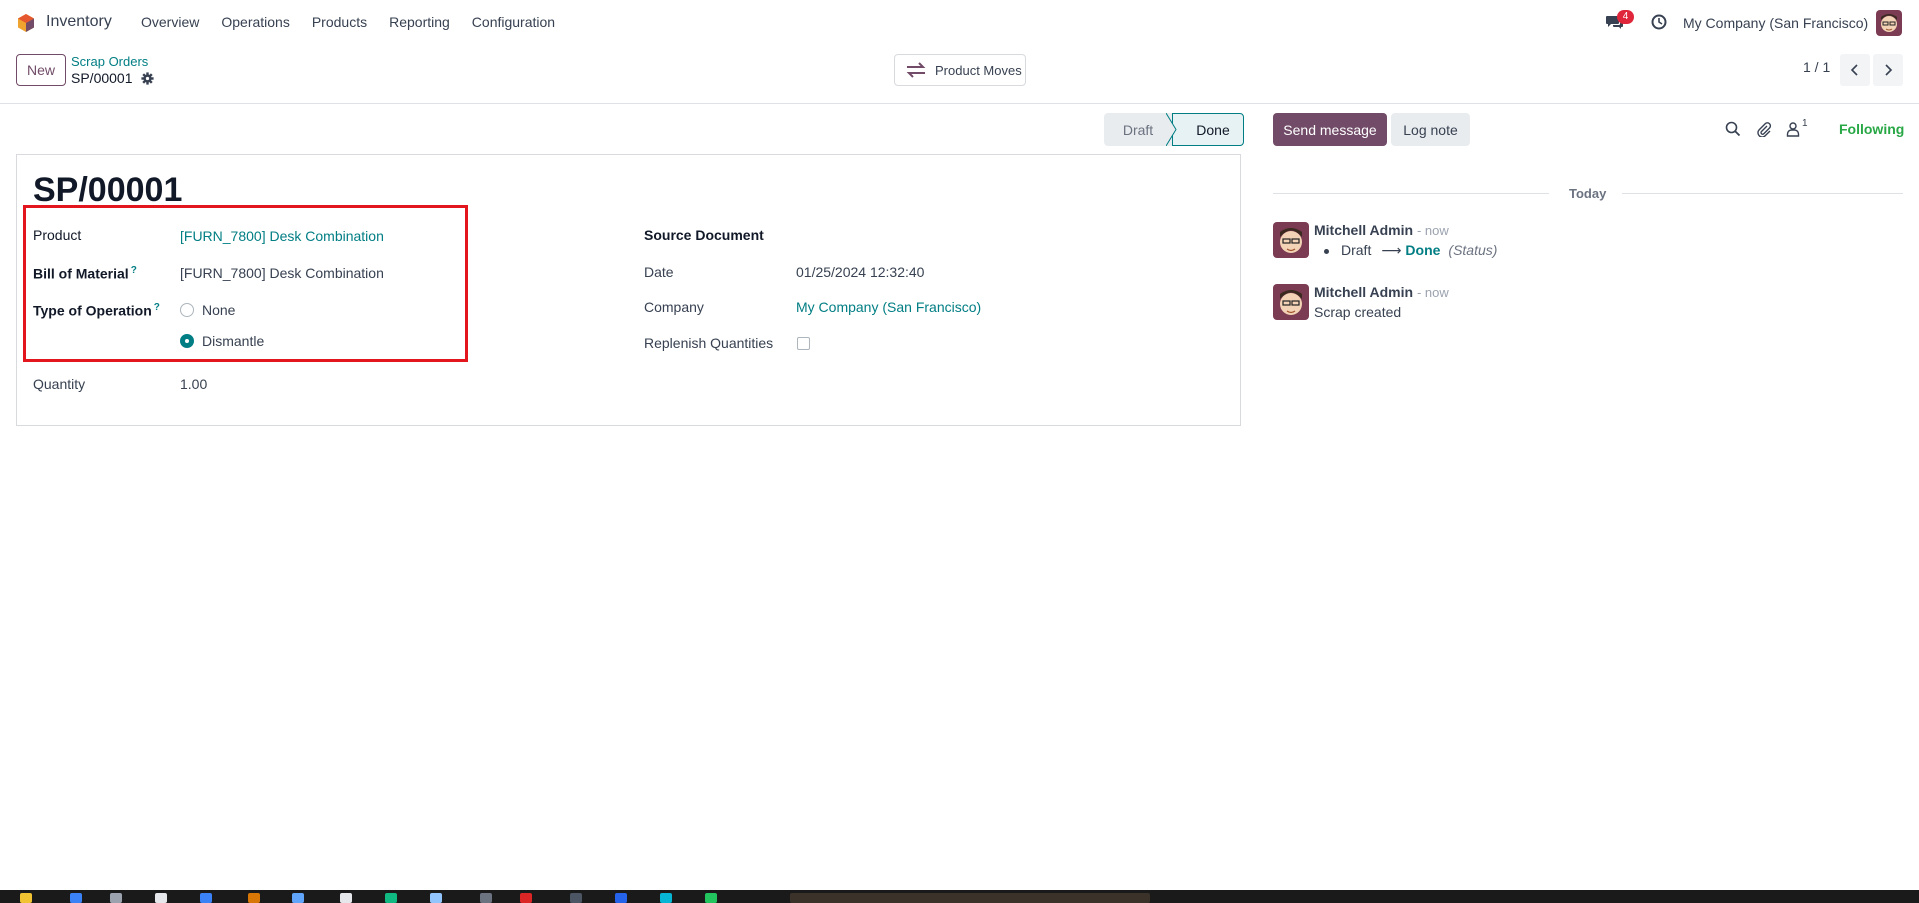 The height and width of the screenshot is (903, 1919). Describe the element at coordinates (26, 23) in the screenshot. I see `inventory-app-icon` at that location.